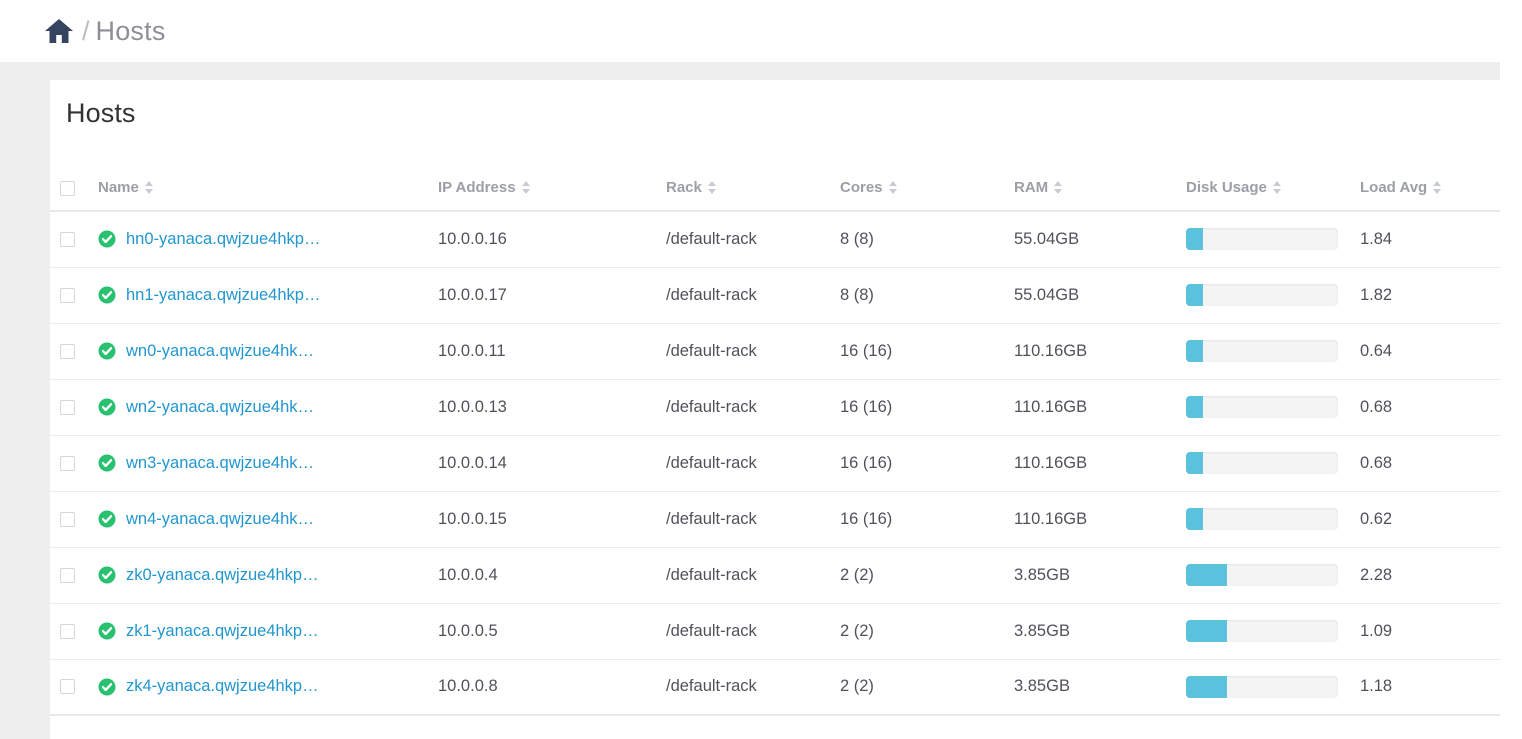 Image resolution: width=1522 pixels, height=739 pixels. I want to click on column-header-label: Load Avg, so click(1394, 187).